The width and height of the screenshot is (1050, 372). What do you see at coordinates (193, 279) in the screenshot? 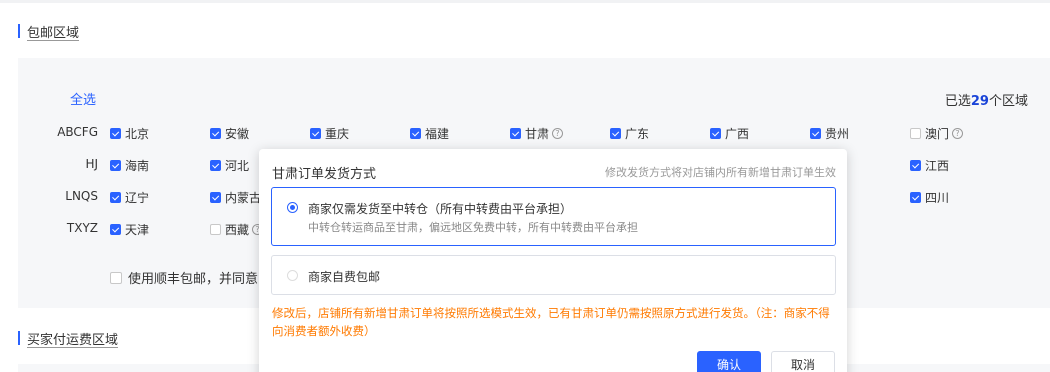
I see `sf-option-label: 使用顺丰包邮，并同意` at bounding box center [193, 279].